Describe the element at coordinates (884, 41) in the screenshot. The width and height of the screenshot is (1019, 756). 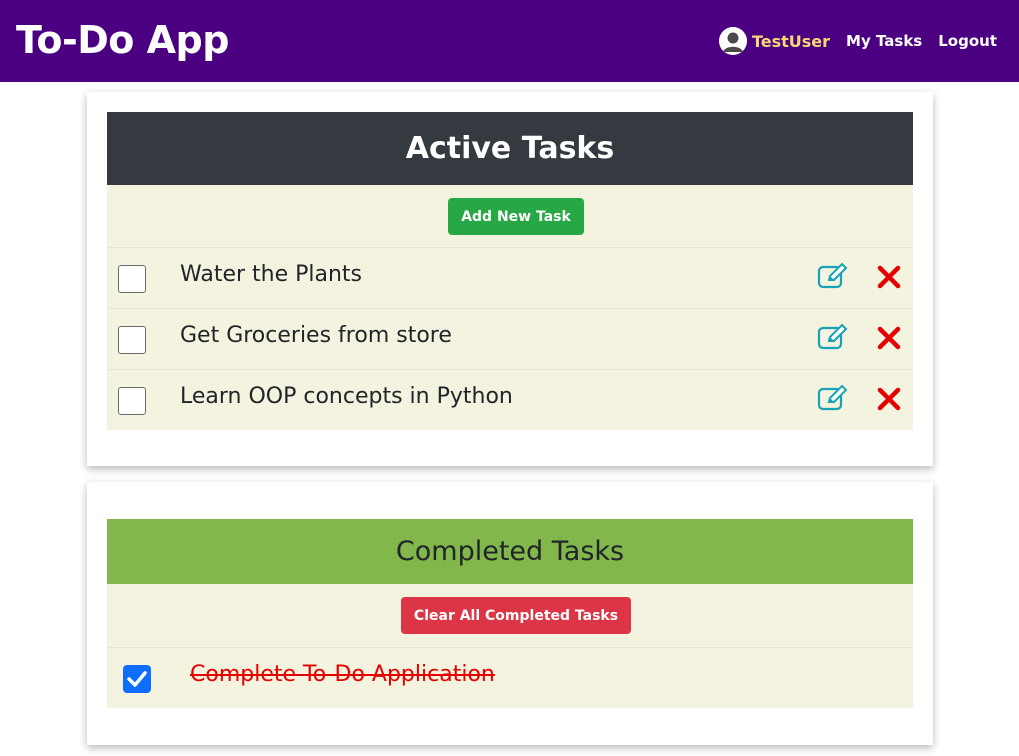
I see `nav-my-tasks: My Tasks` at that location.